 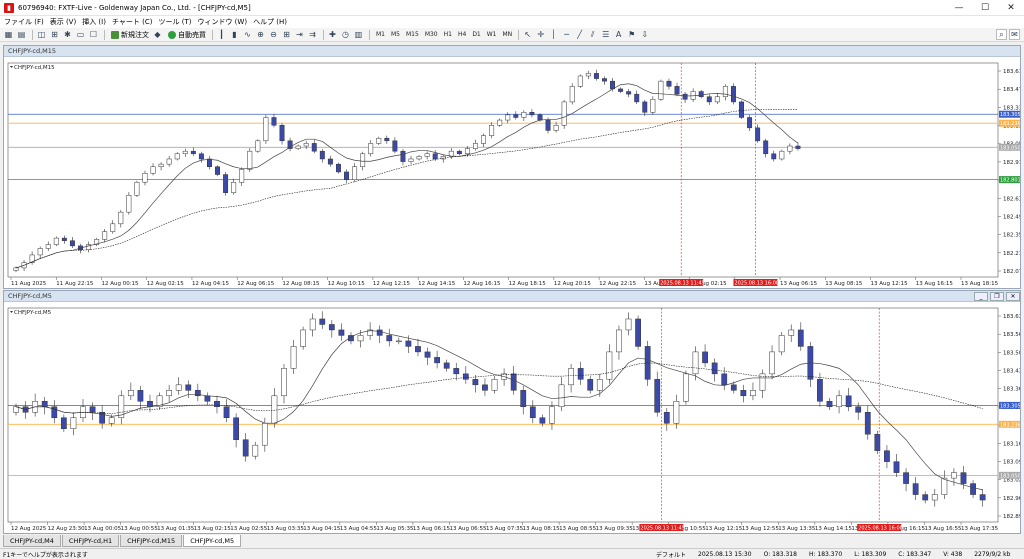 What do you see at coordinates (273, 34) in the screenshot?
I see `zoom-out-icon: ⊖` at bounding box center [273, 34].